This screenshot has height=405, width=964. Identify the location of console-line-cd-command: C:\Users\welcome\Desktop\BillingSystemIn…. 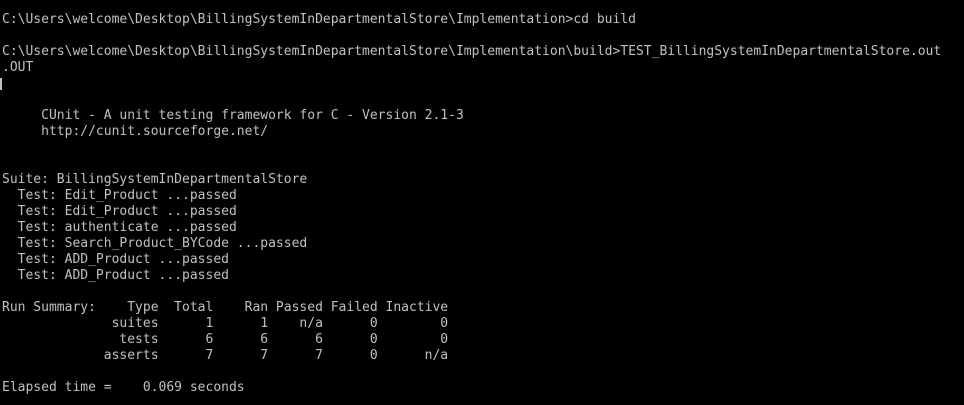
(319, 19).